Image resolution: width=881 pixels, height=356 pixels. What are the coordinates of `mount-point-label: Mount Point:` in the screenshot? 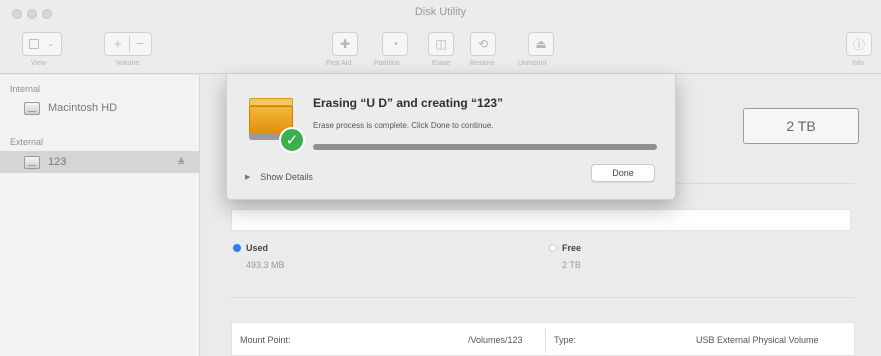 It's located at (265, 340).